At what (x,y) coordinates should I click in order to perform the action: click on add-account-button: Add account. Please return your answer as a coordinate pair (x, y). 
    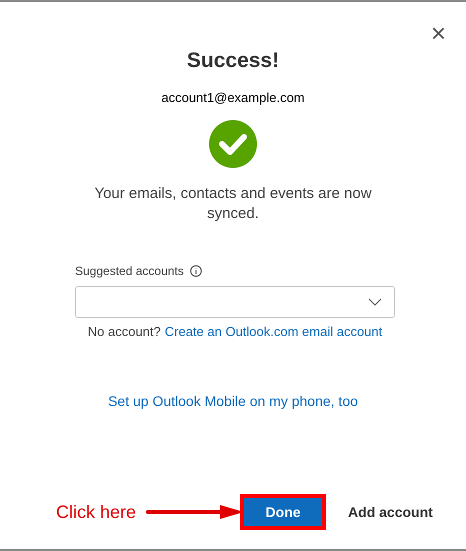
    Looking at the image, I should click on (390, 512).